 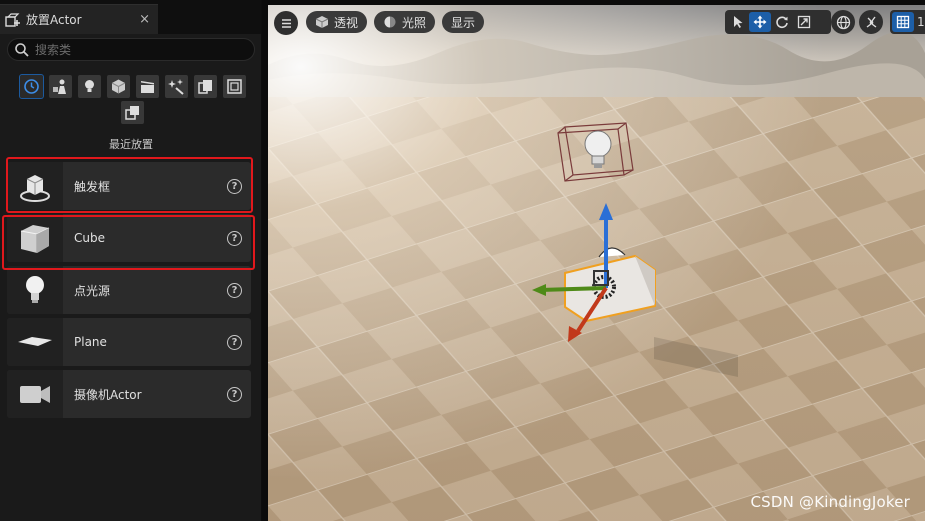 I want to click on scale-icon, so click(x=804, y=22).